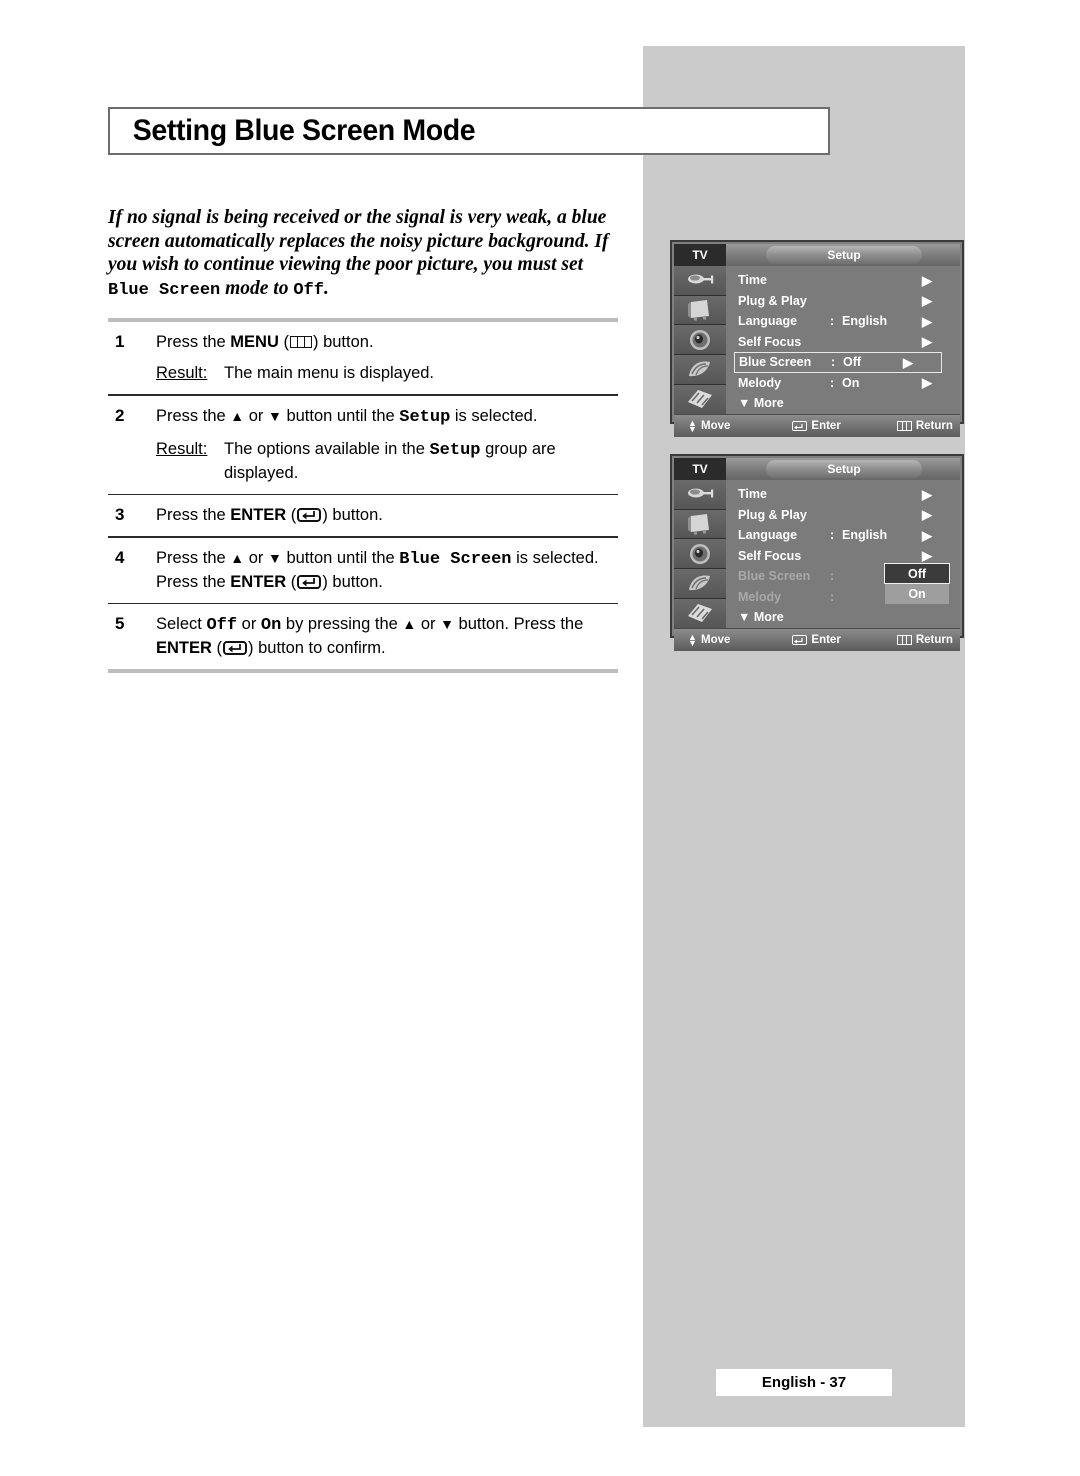 The image size is (1080, 1476). I want to click on osd-item-label: Blue Screen, so click(775, 362).